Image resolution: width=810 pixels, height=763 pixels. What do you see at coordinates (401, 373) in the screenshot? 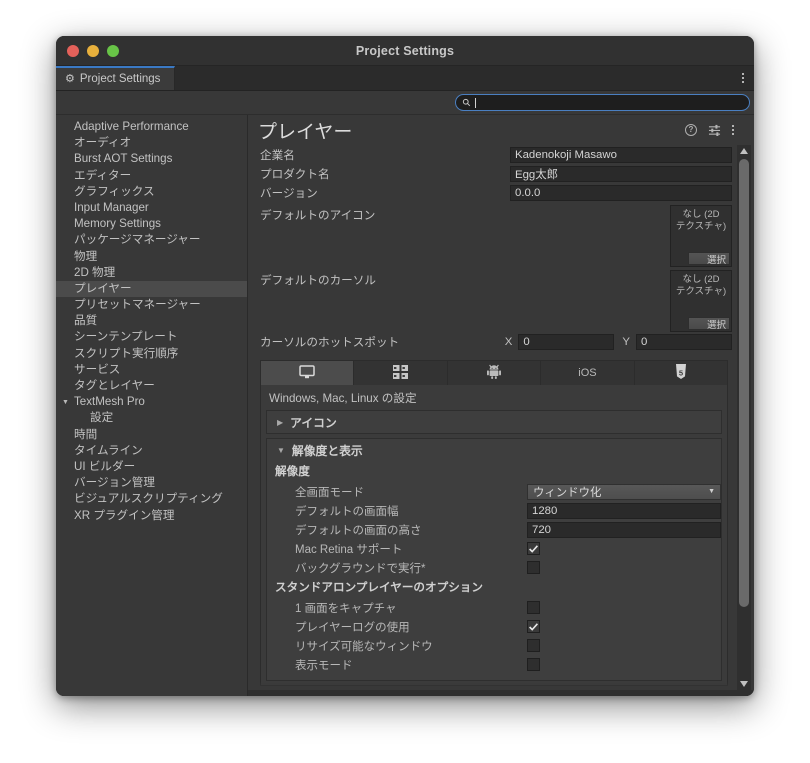
I see `platform-tab-dedicated-server` at bounding box center [401, 373].